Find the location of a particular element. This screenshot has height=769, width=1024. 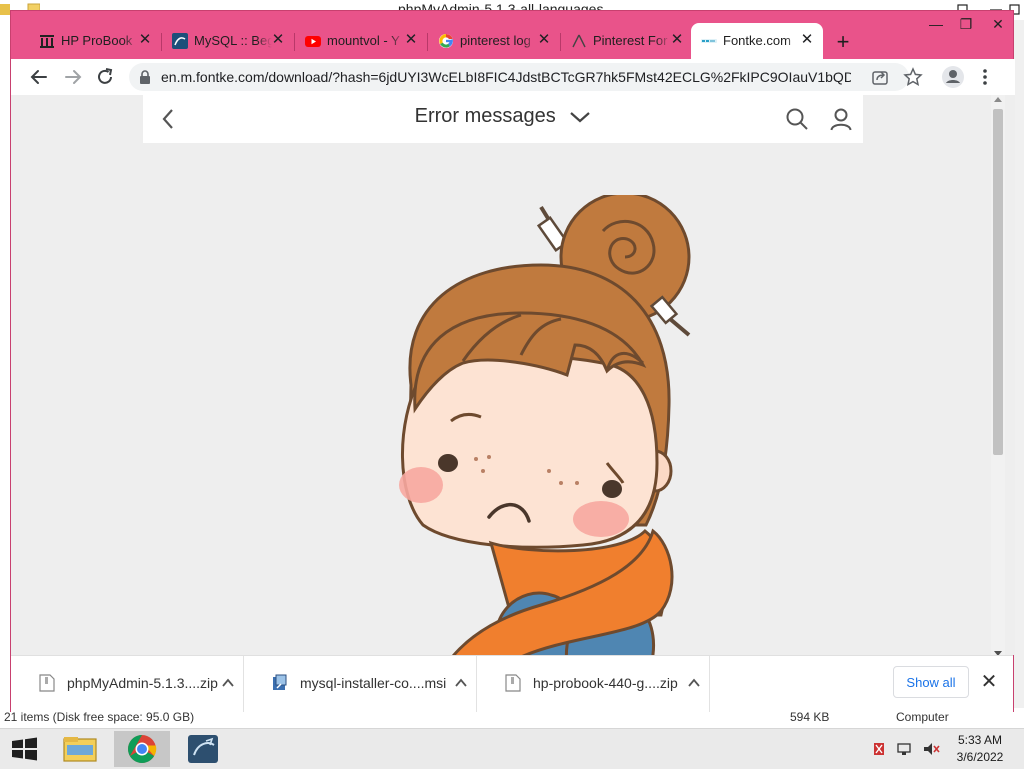

kebab-menu-icon is located at coordinates (985, 77).